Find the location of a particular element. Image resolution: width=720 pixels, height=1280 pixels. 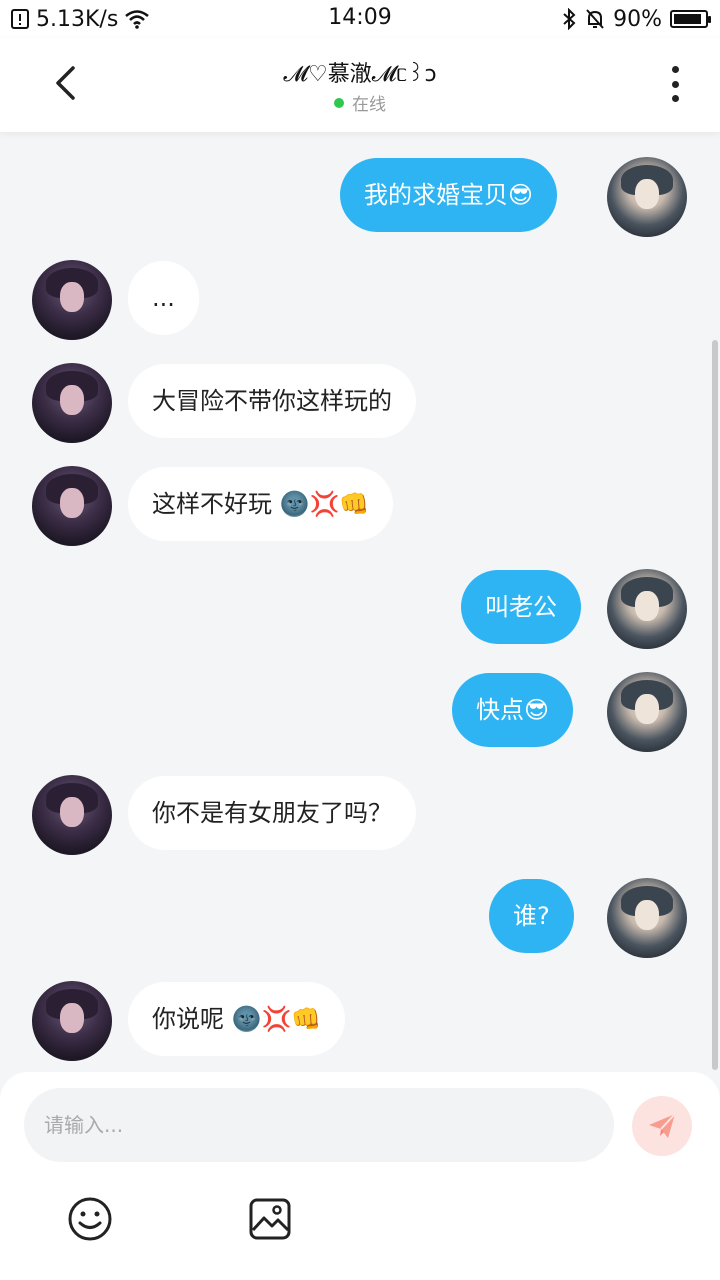

more-options-button is located at coordinates (675, 84).